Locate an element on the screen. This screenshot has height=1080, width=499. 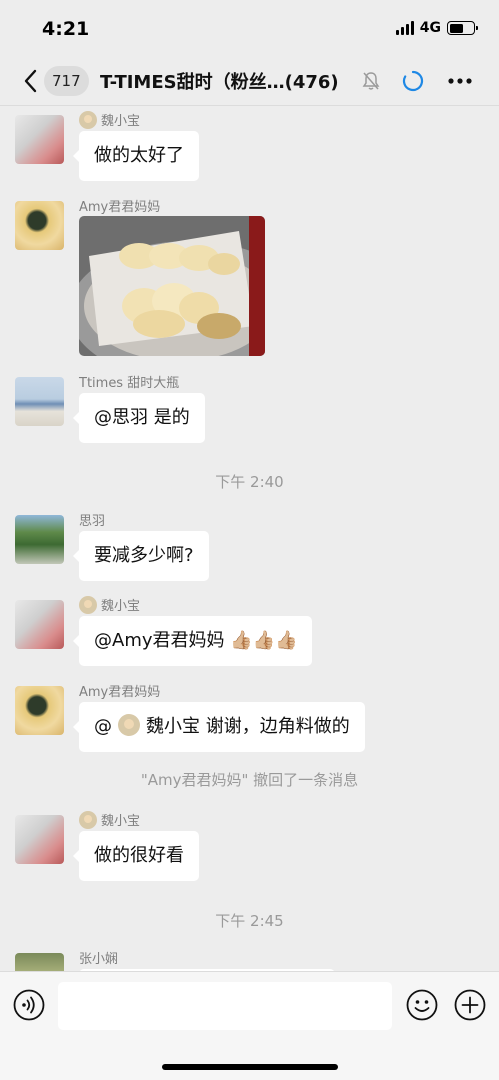
message-bubble: @Amy君君妈妈 👍🏼👍🏼👍🏼 is located at coordinates (192, 641).